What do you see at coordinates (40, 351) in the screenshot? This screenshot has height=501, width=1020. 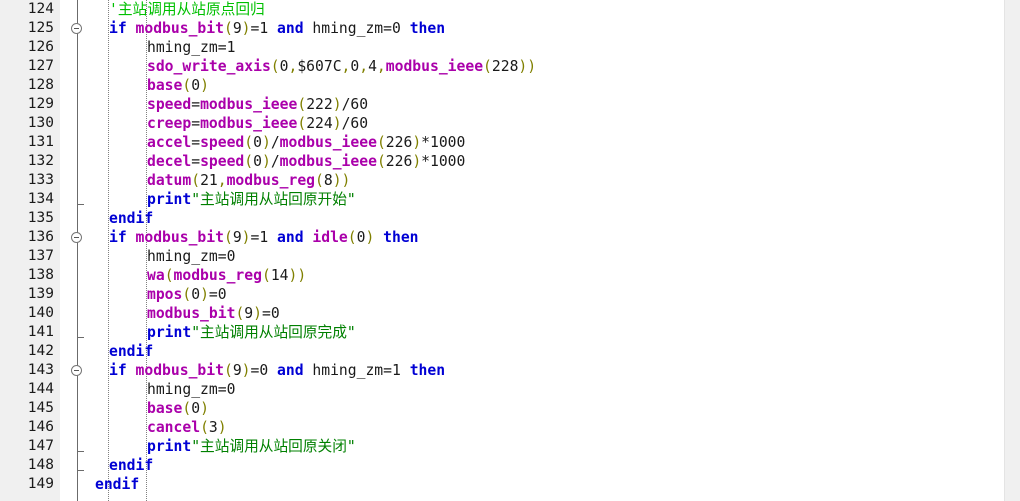 I see `line-number: 142` at bounding box center [40, 351].